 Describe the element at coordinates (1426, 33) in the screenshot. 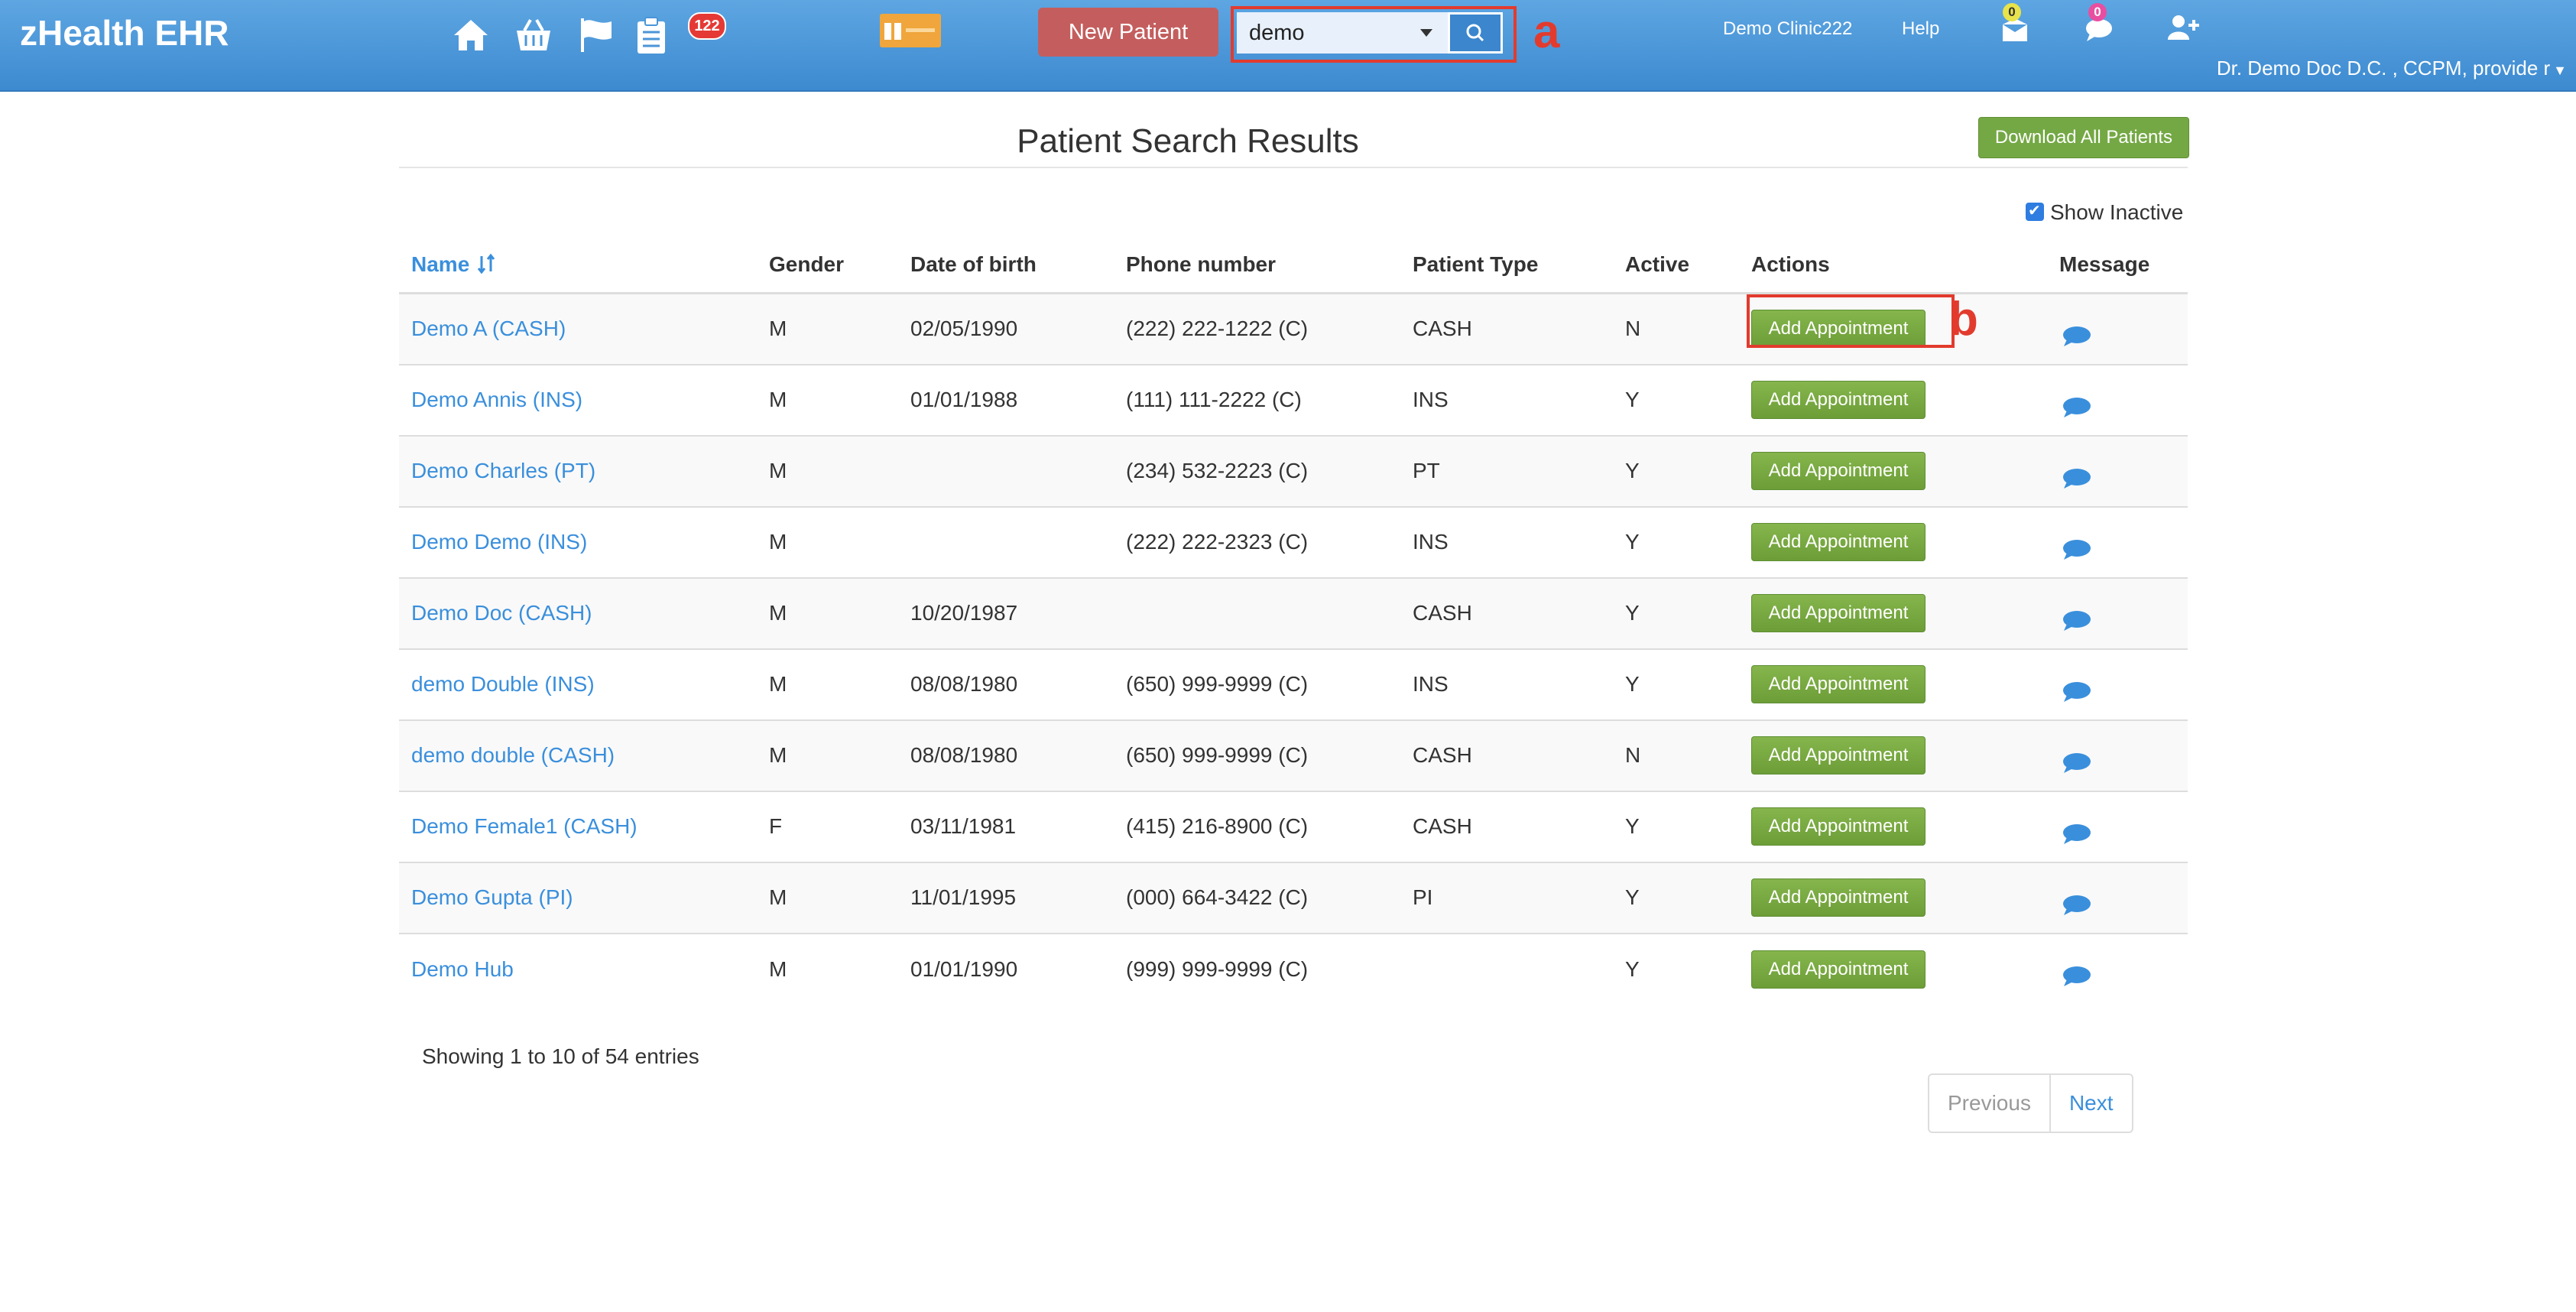

I see `search-dropdown-toggle` at that location.